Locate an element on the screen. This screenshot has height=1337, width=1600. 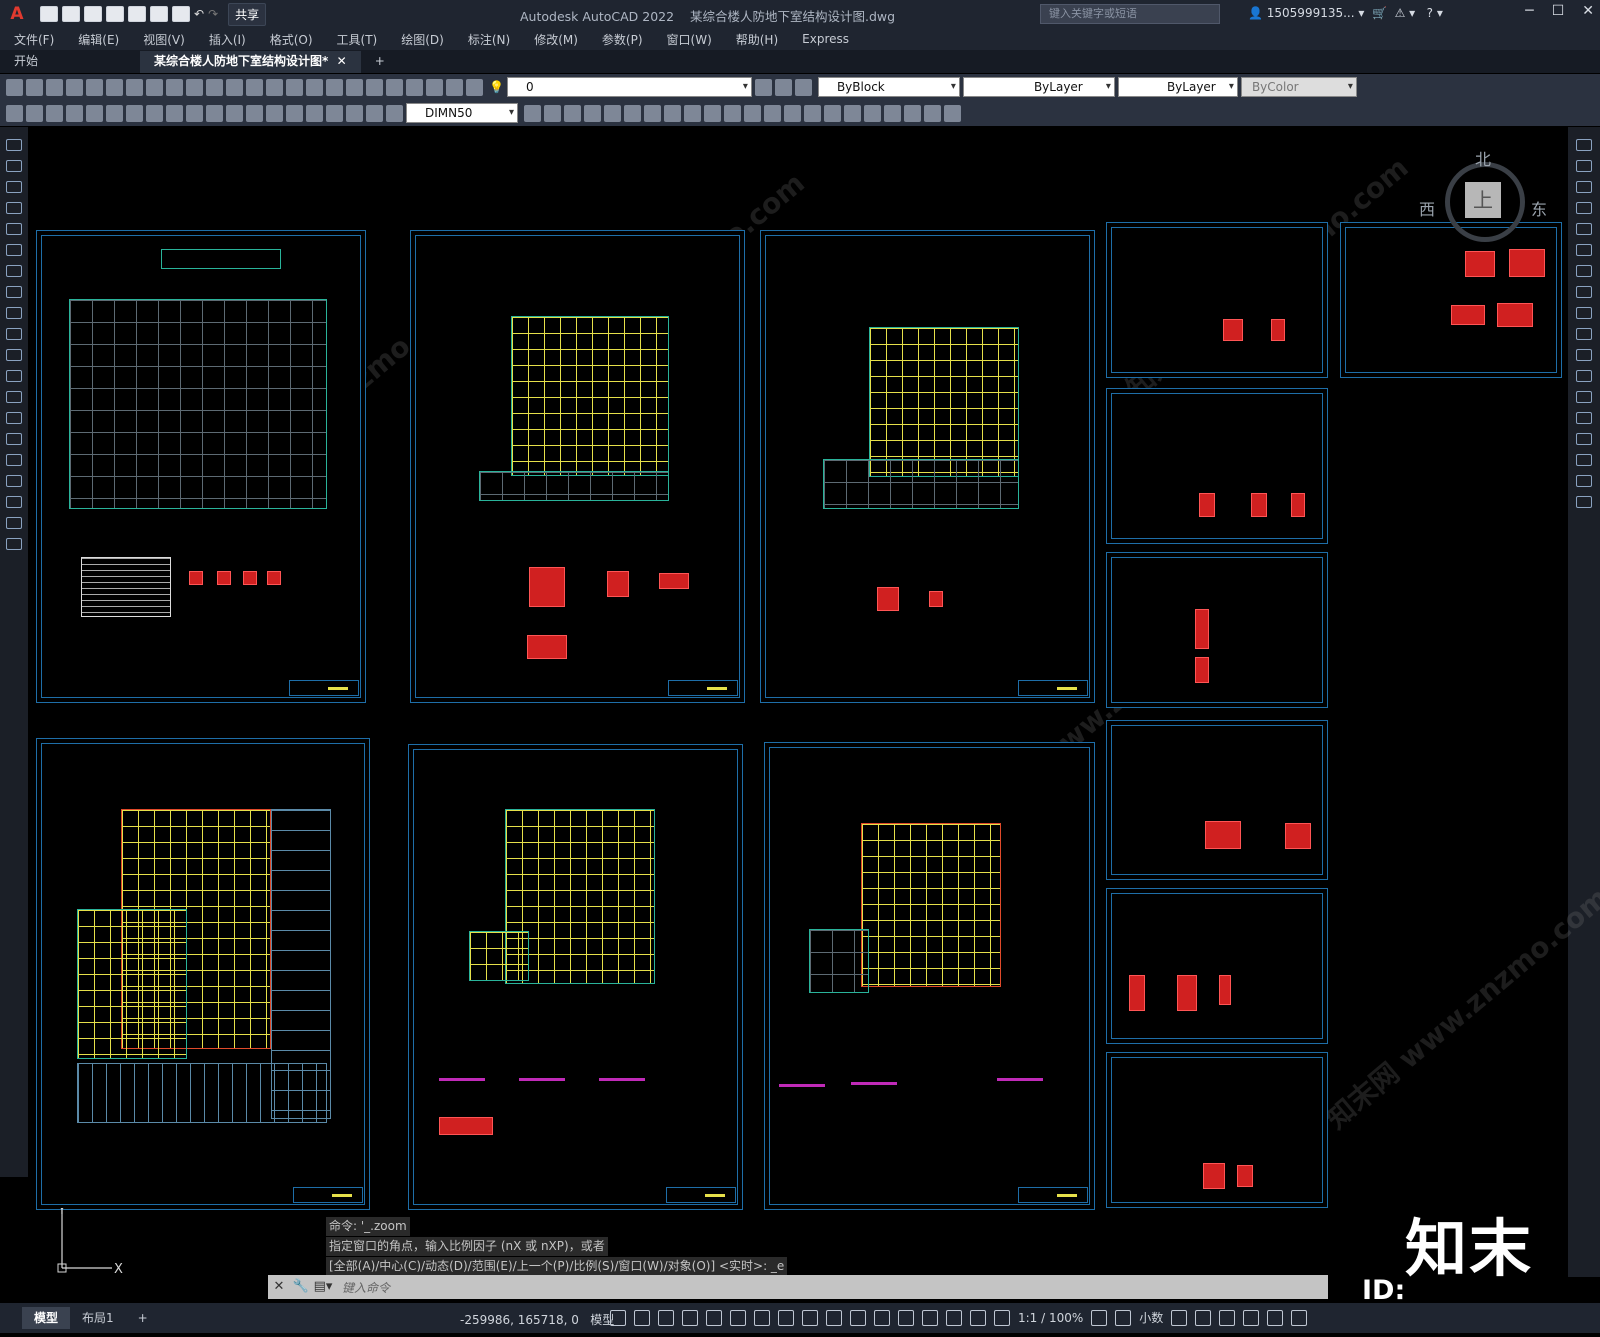
circle-icon is located at coordinates (14, 271).